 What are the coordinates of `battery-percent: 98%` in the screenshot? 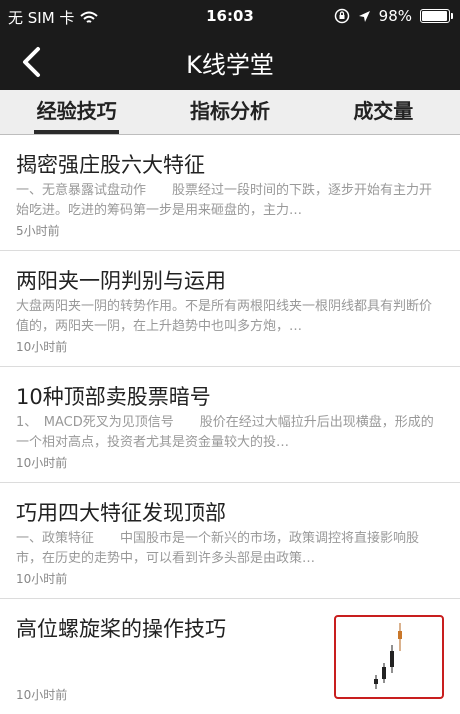 It's located at (395, 16).